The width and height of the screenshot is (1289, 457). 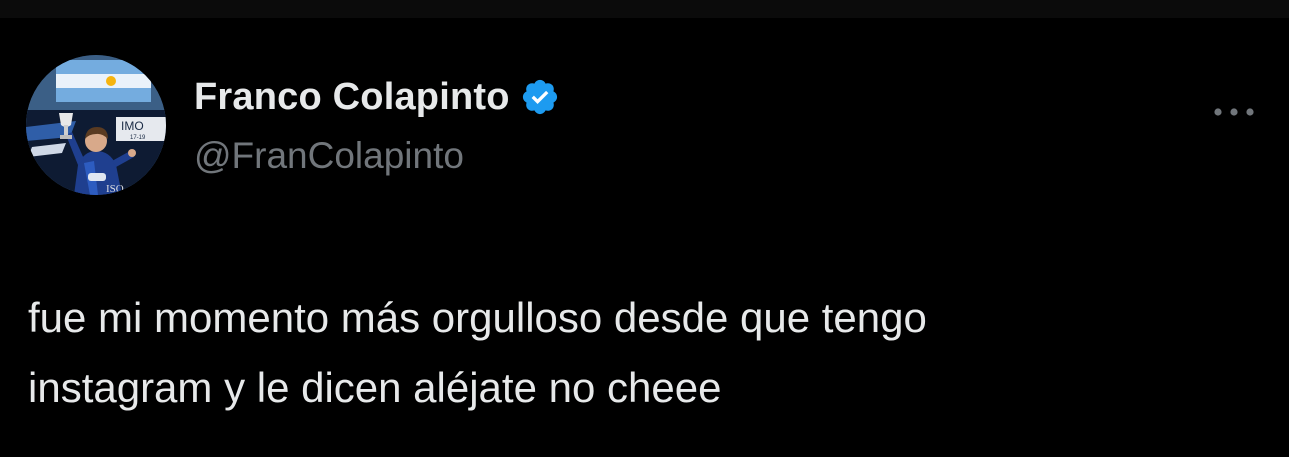 I want to click on svg-text: ISO, so click(x=115, y=189).